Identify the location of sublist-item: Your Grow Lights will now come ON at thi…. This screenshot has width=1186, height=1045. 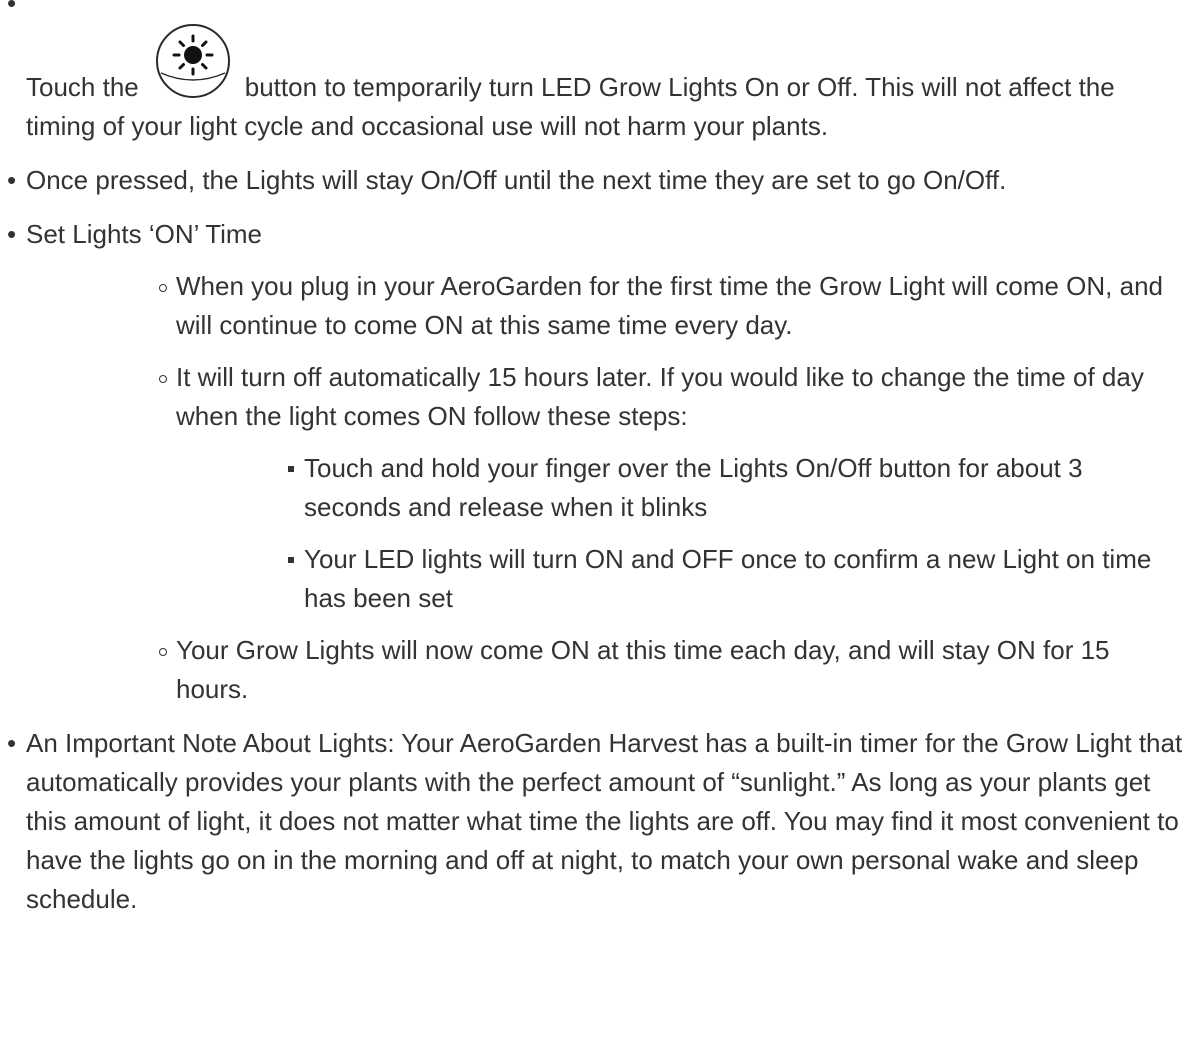
(670, 670).